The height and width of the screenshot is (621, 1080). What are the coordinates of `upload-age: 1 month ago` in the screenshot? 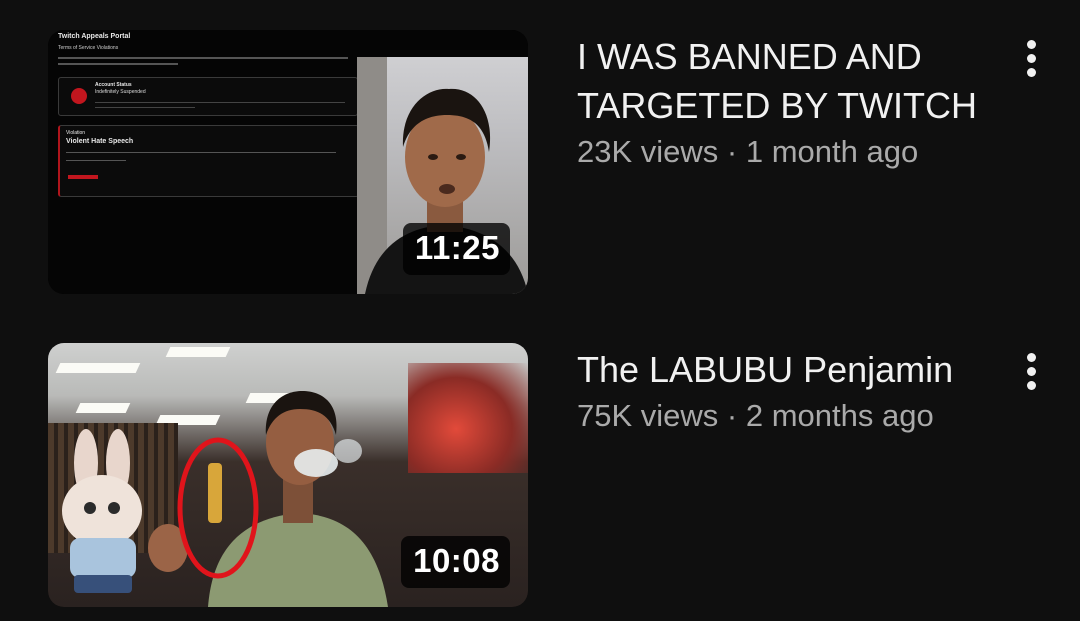 It's located at (832, 151).